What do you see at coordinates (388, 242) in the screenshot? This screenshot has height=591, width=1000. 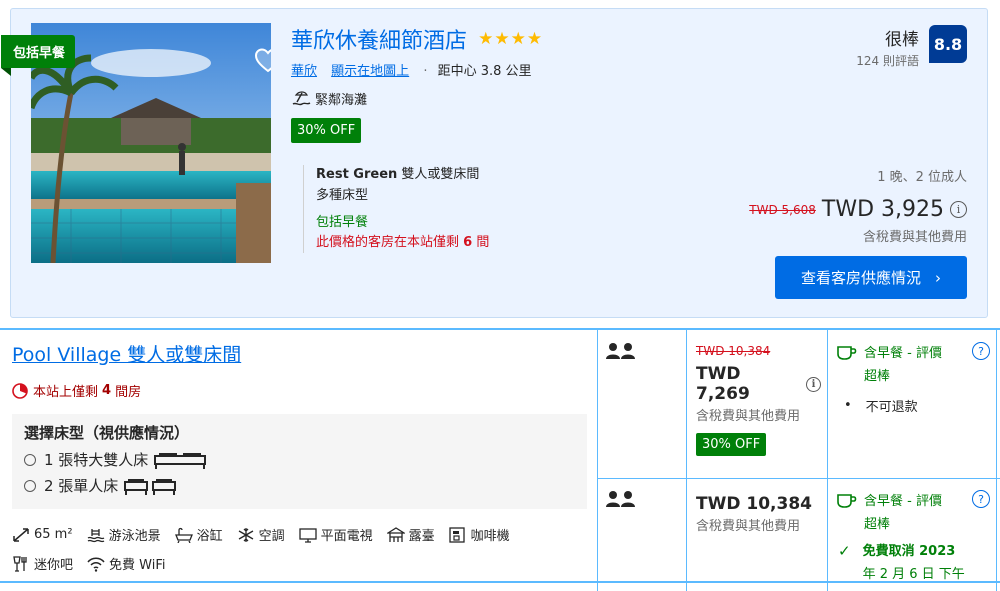 I see `scarcity-prefix: 此價格的客房在本站僅剩` at bounding box center [388, 242].